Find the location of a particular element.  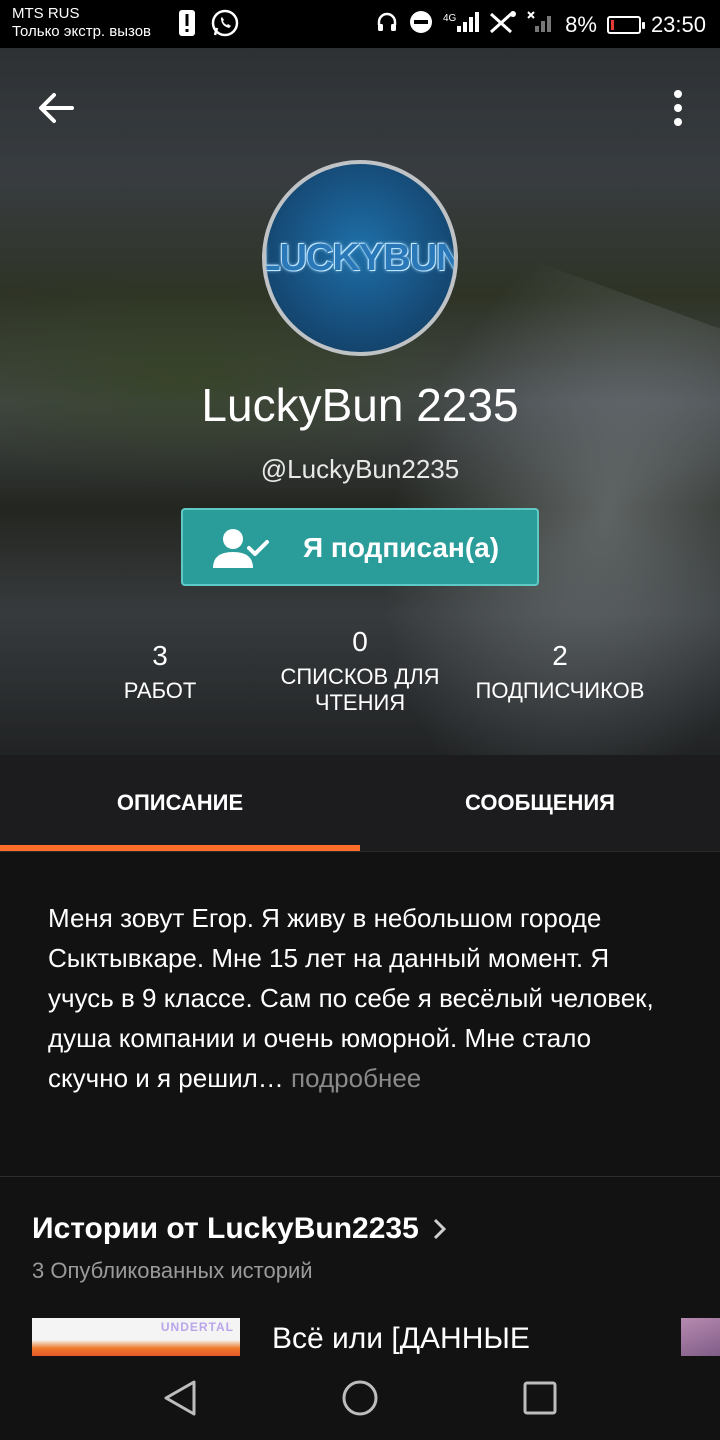

followers-label: ПОДПИСЧИКОВ is located at coordinates (560, 690).